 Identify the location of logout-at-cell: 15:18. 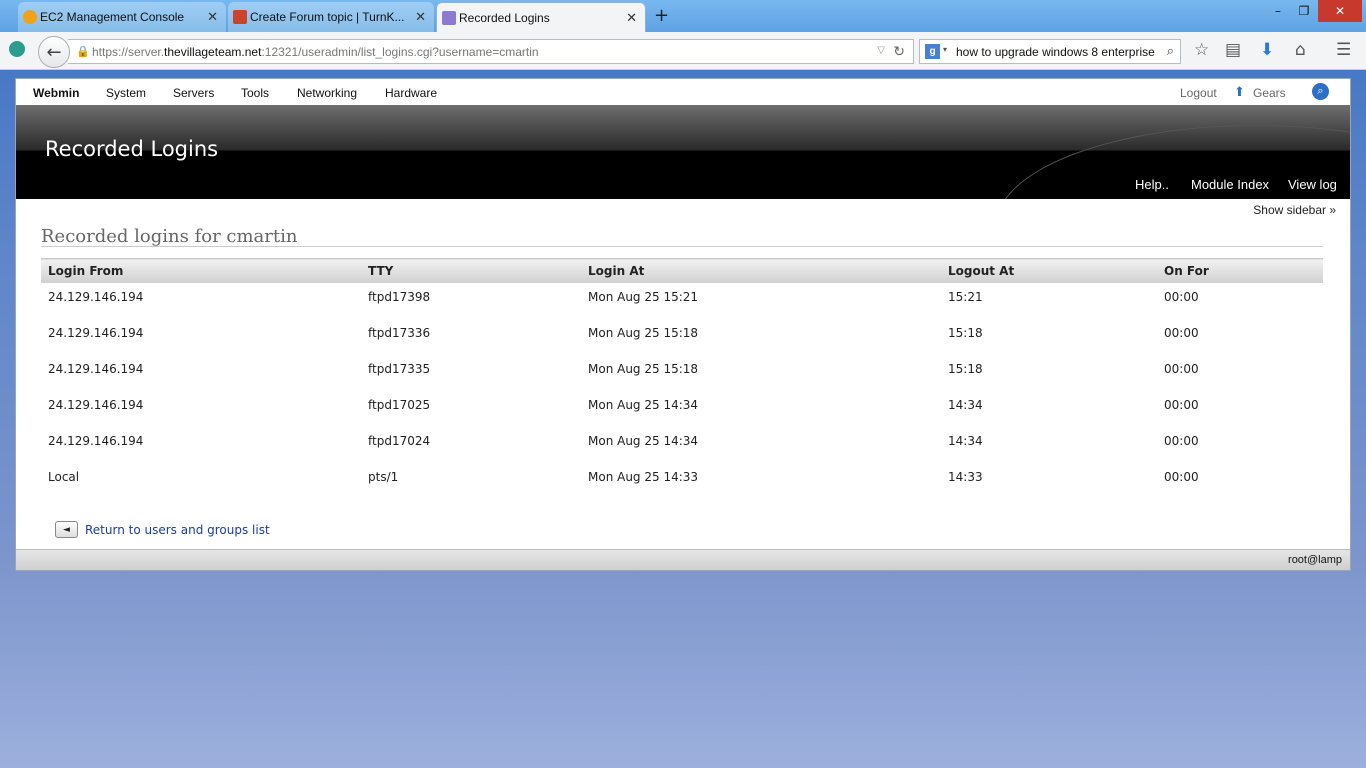
(965, 332).